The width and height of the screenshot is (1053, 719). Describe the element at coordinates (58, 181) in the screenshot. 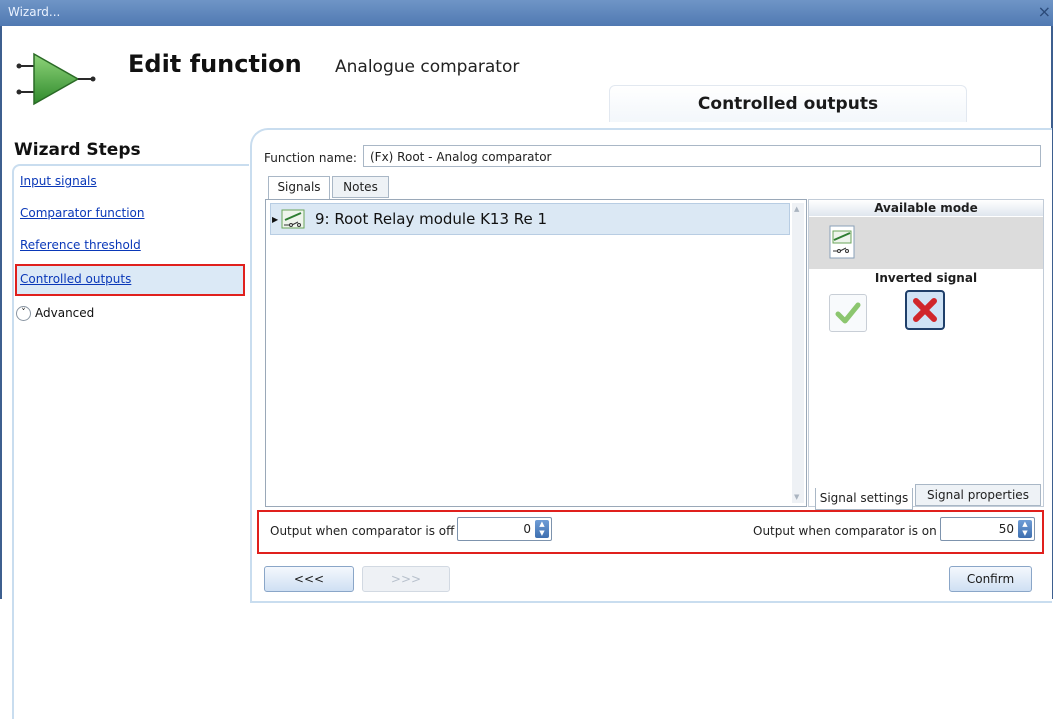

I see `step-input-signals: Input signals` at that location.